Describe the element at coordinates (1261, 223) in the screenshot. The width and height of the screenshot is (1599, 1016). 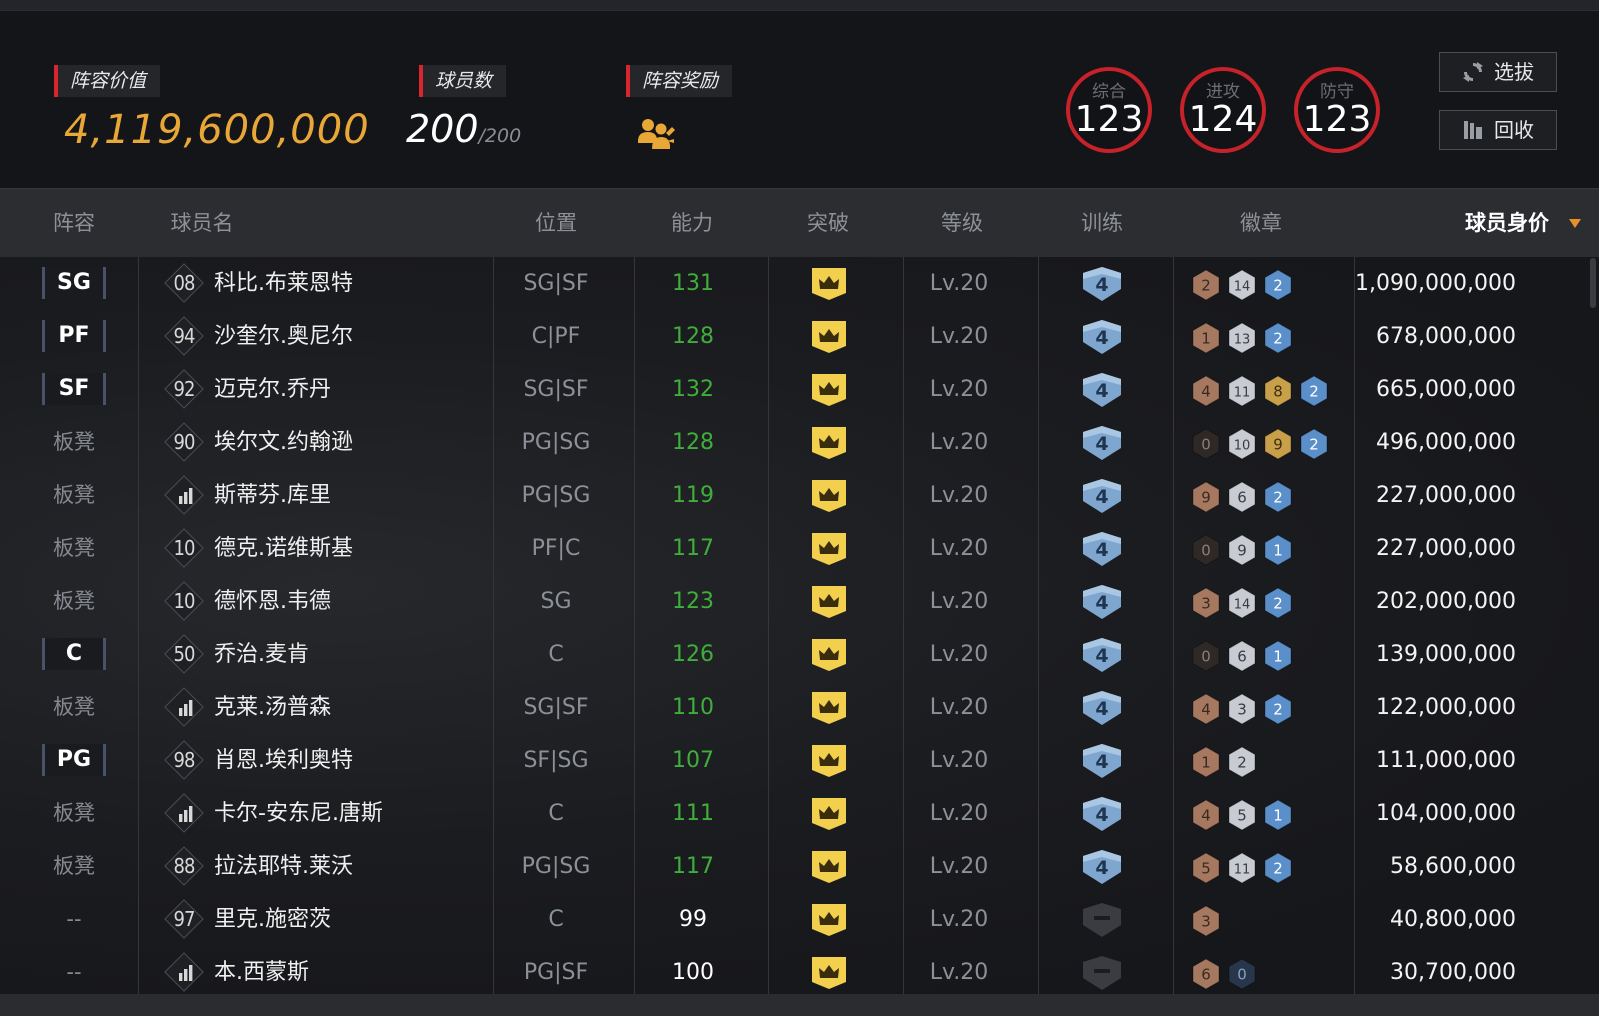
I see `col-badges: 徽章` at that location.